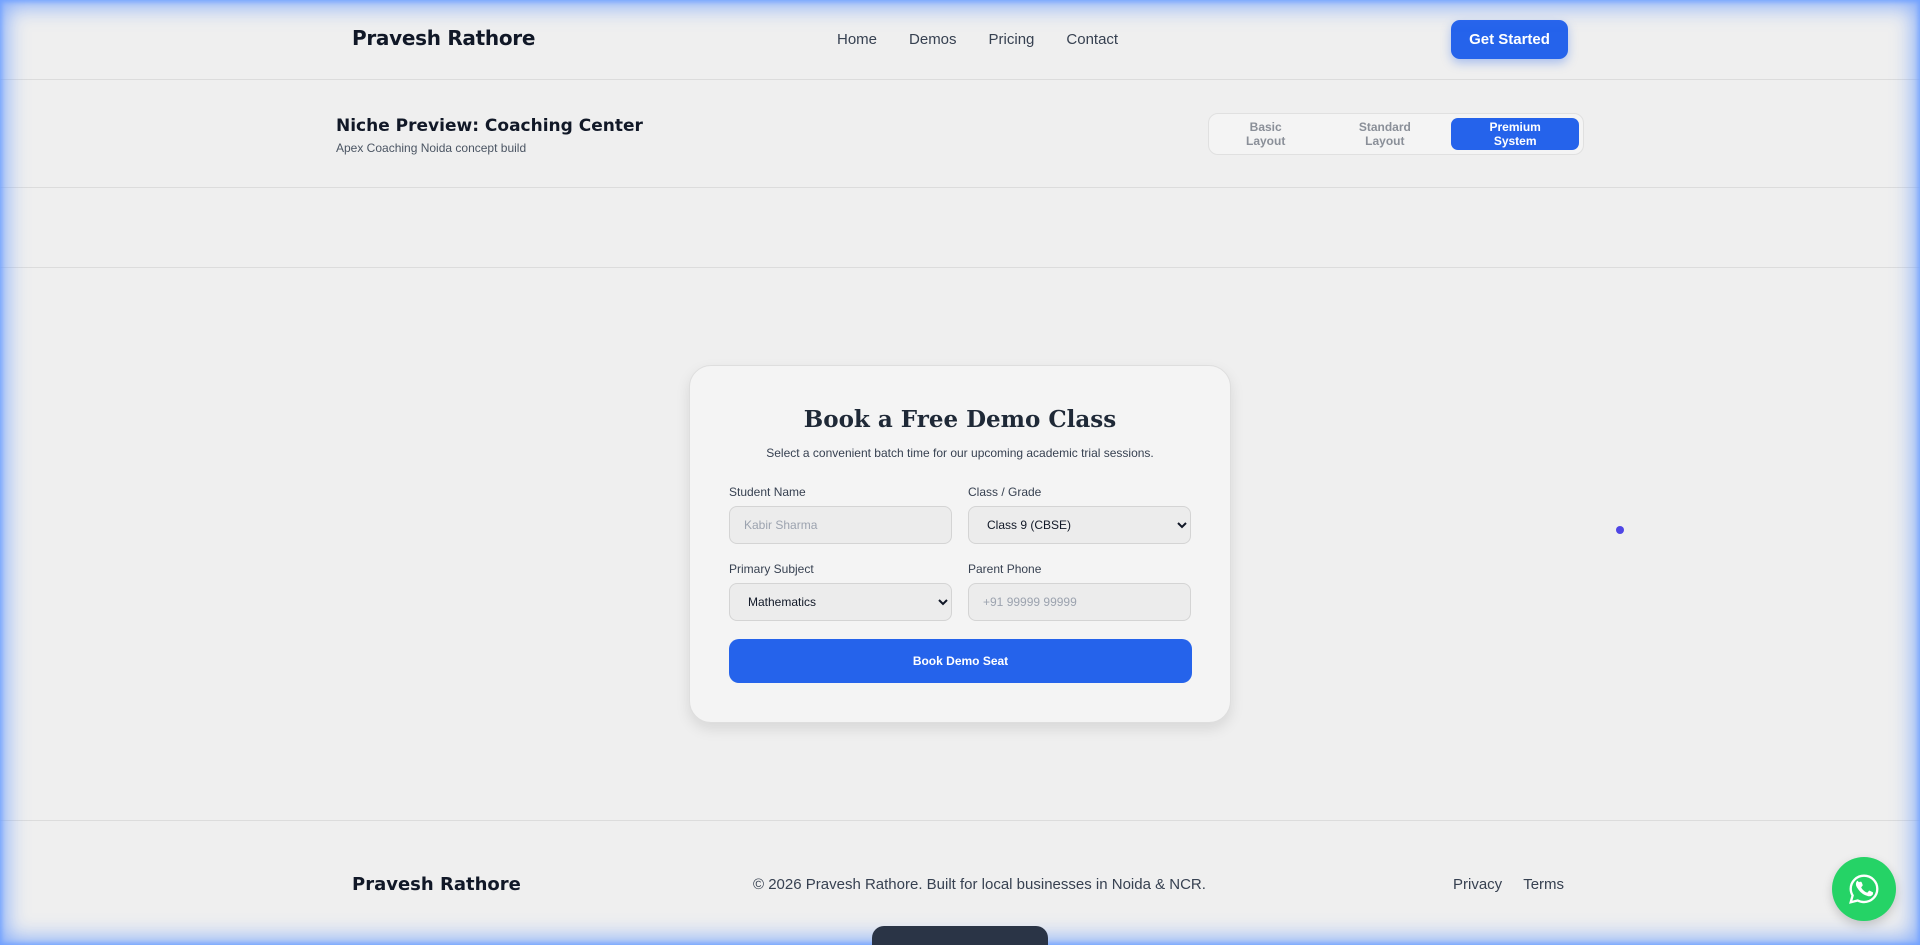 Image resolution: width=1920 pixels, height=945 pixels. I want to click on form-title: Book a Free Demo Class, so click(960, 419).